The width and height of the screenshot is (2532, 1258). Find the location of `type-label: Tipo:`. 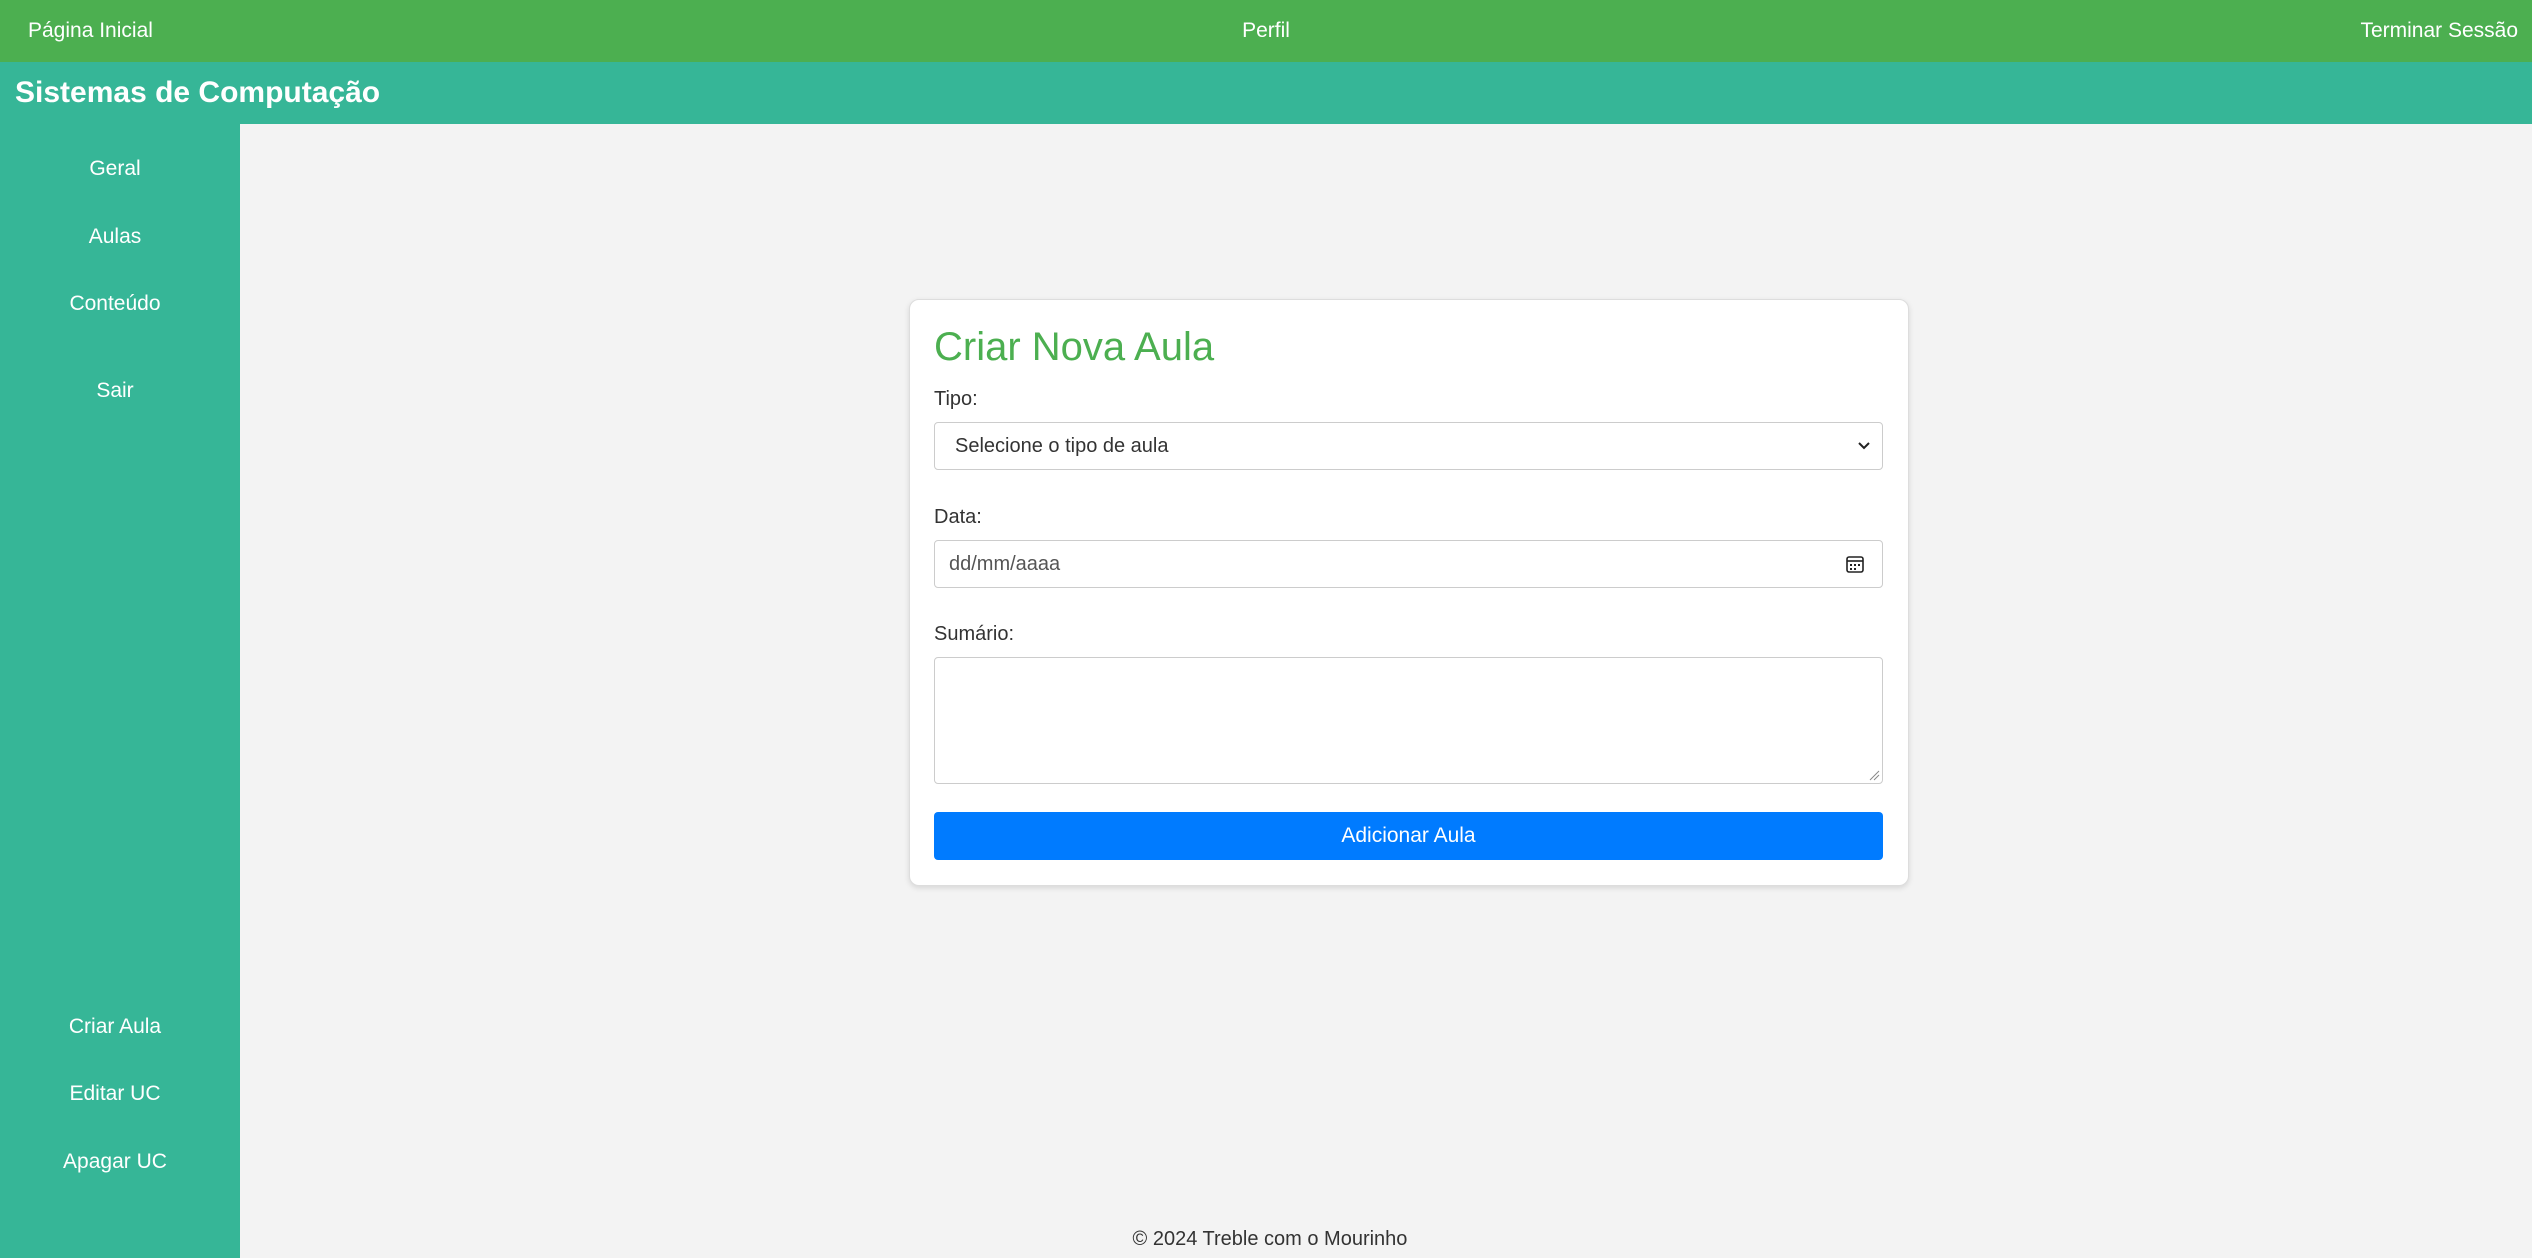

type-label: Tipo: is located at coordinates (956, 399).